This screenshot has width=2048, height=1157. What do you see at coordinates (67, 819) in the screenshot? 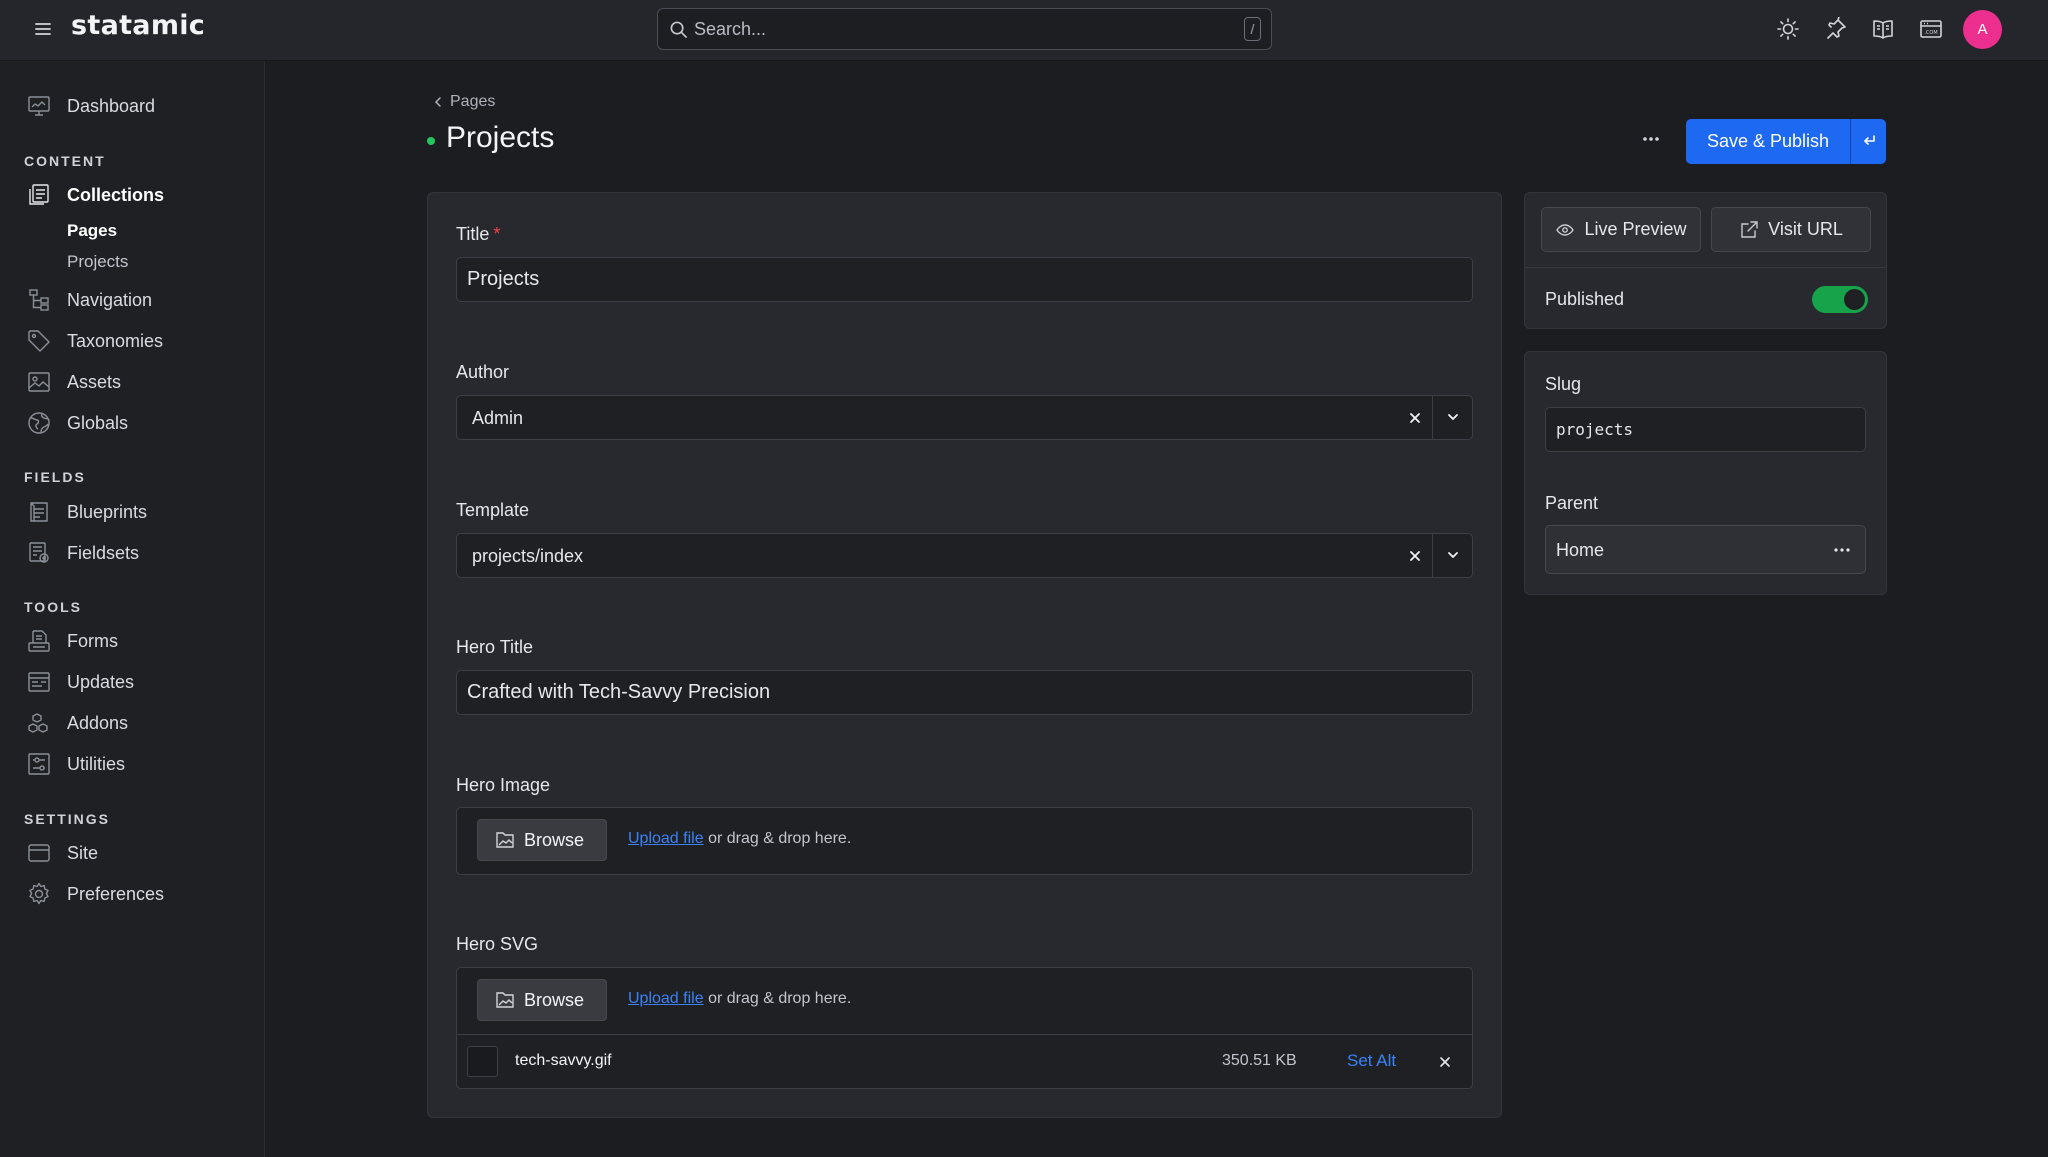
I see `section-settings: SETTINGS` at bounding box center [67, 819].